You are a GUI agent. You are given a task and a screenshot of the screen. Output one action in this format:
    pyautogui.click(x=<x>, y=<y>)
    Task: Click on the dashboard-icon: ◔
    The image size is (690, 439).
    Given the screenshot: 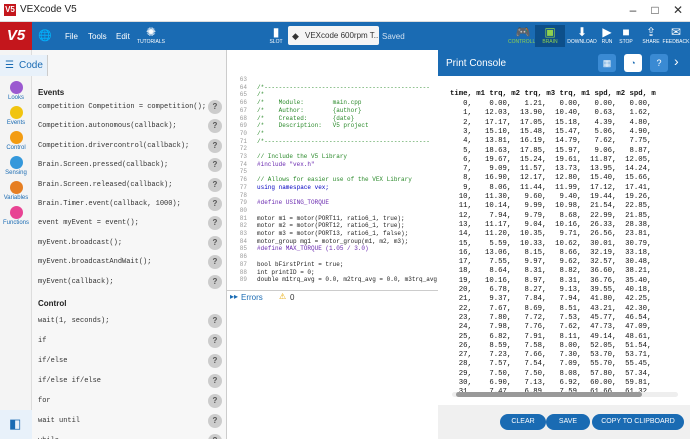 What is the action you would take?
    pyautogui.click(x=633, y=63)
    